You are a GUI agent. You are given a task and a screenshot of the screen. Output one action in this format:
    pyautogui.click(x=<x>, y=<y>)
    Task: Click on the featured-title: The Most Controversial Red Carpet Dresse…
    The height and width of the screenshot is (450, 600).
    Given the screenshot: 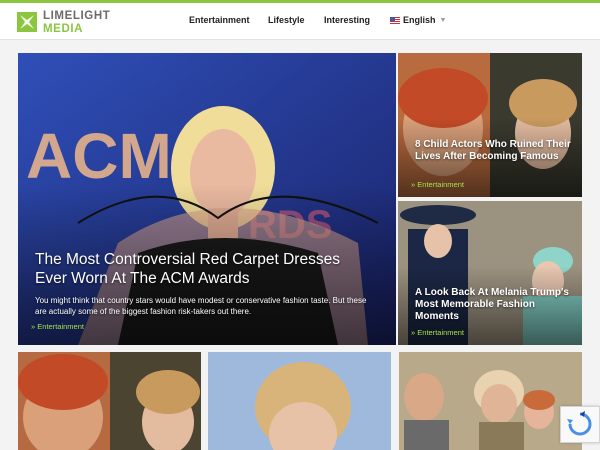 What is the action you would take?
    pyautogui.click(x=205, y=269)
    